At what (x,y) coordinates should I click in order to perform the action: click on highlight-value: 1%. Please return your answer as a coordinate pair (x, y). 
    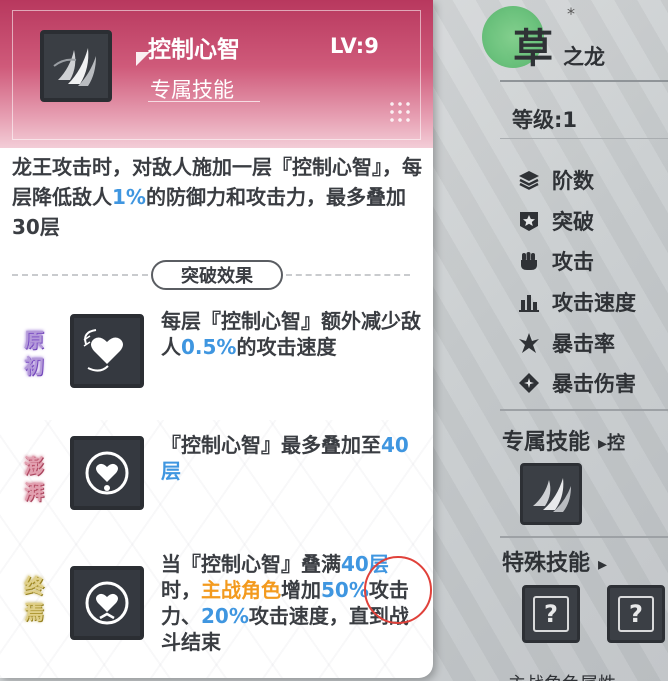
    Looking at the image, I should click on (129, 197).